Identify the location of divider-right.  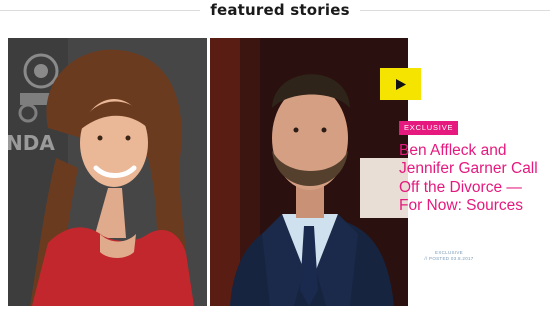
(455, 10).